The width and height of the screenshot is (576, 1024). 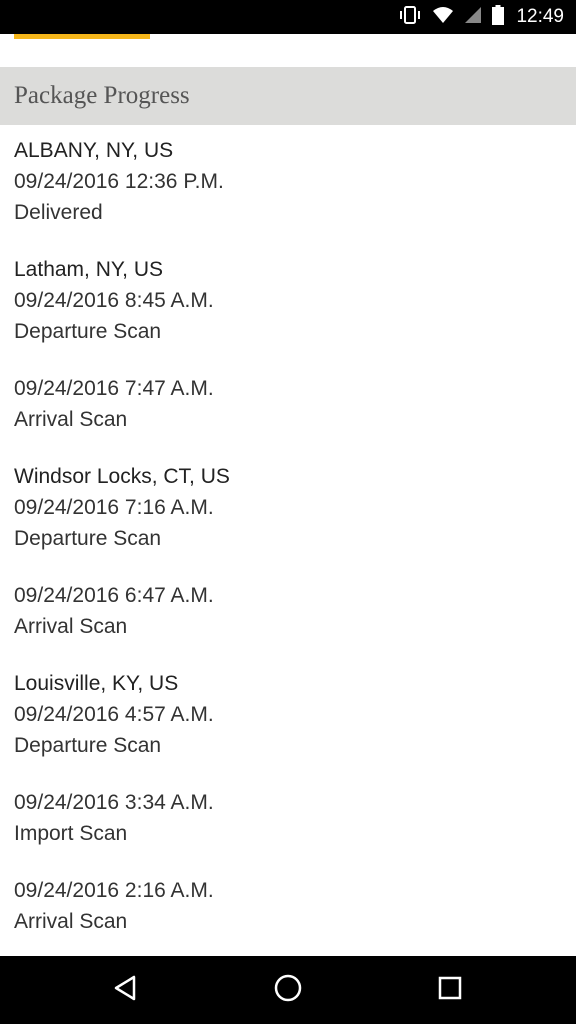 I want to click on recents-icon, so click(x=450, y=990).